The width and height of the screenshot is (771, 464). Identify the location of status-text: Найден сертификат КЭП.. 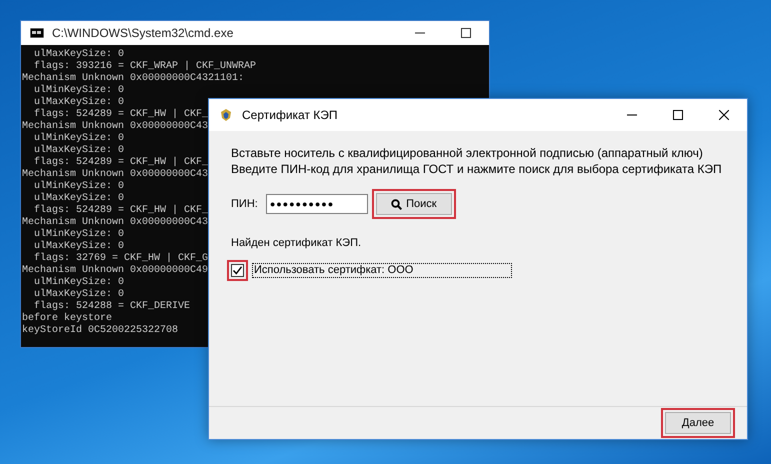
(296, 243).